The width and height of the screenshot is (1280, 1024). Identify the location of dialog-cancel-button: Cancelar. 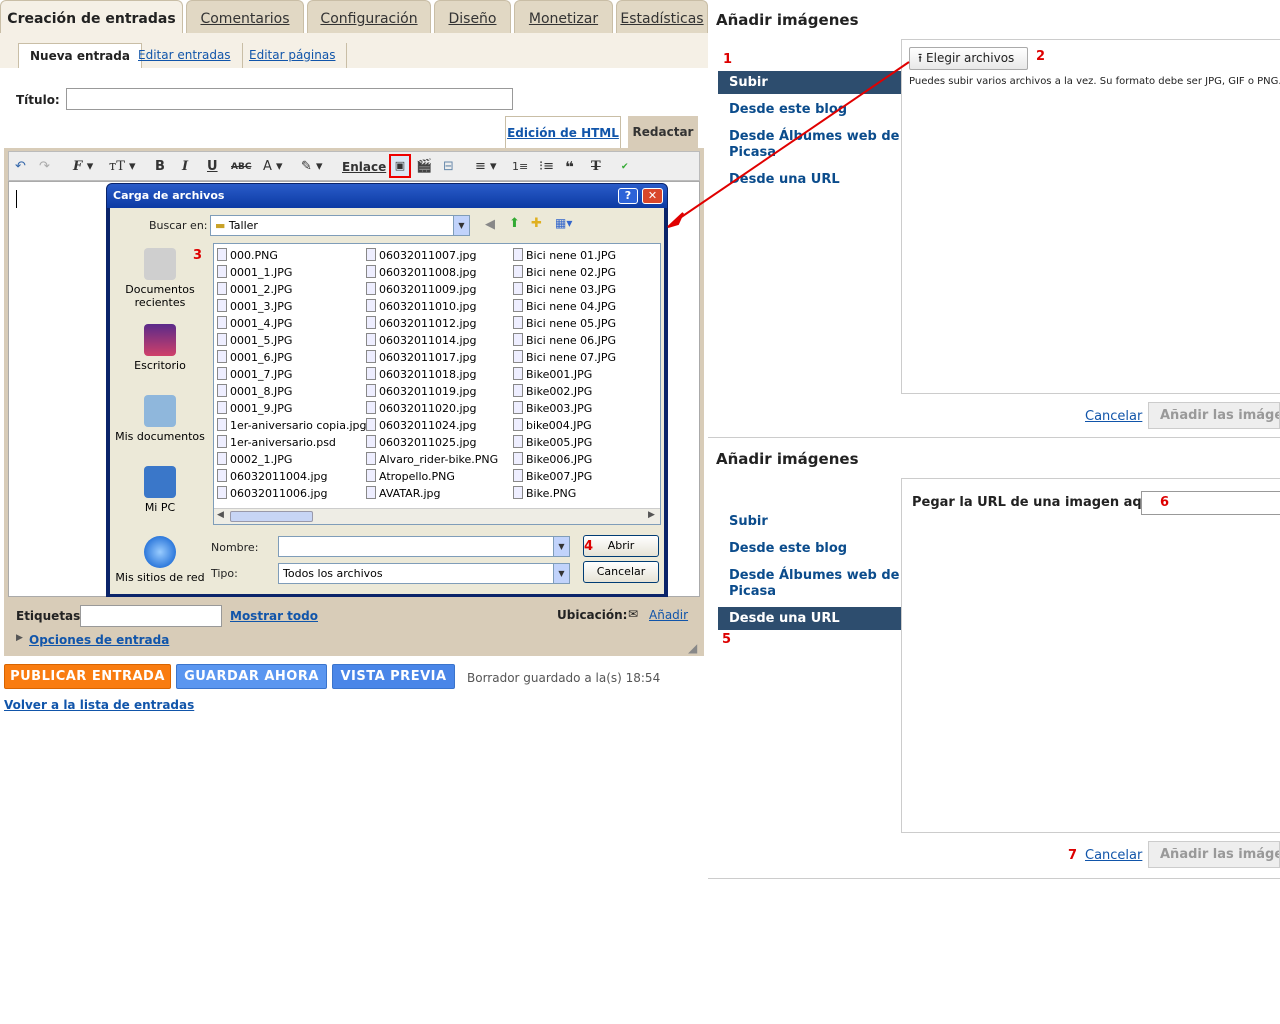
(621, 572).